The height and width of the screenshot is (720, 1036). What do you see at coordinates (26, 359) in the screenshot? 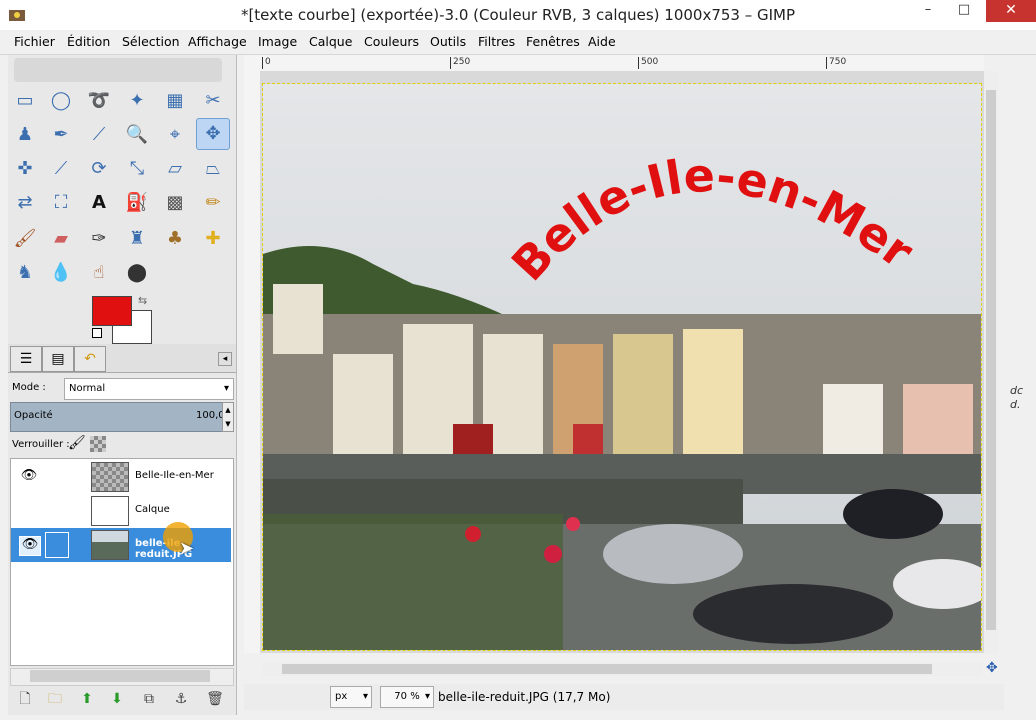
I see `tab-layers-icon: ☰` at bounding box center [26, 359].